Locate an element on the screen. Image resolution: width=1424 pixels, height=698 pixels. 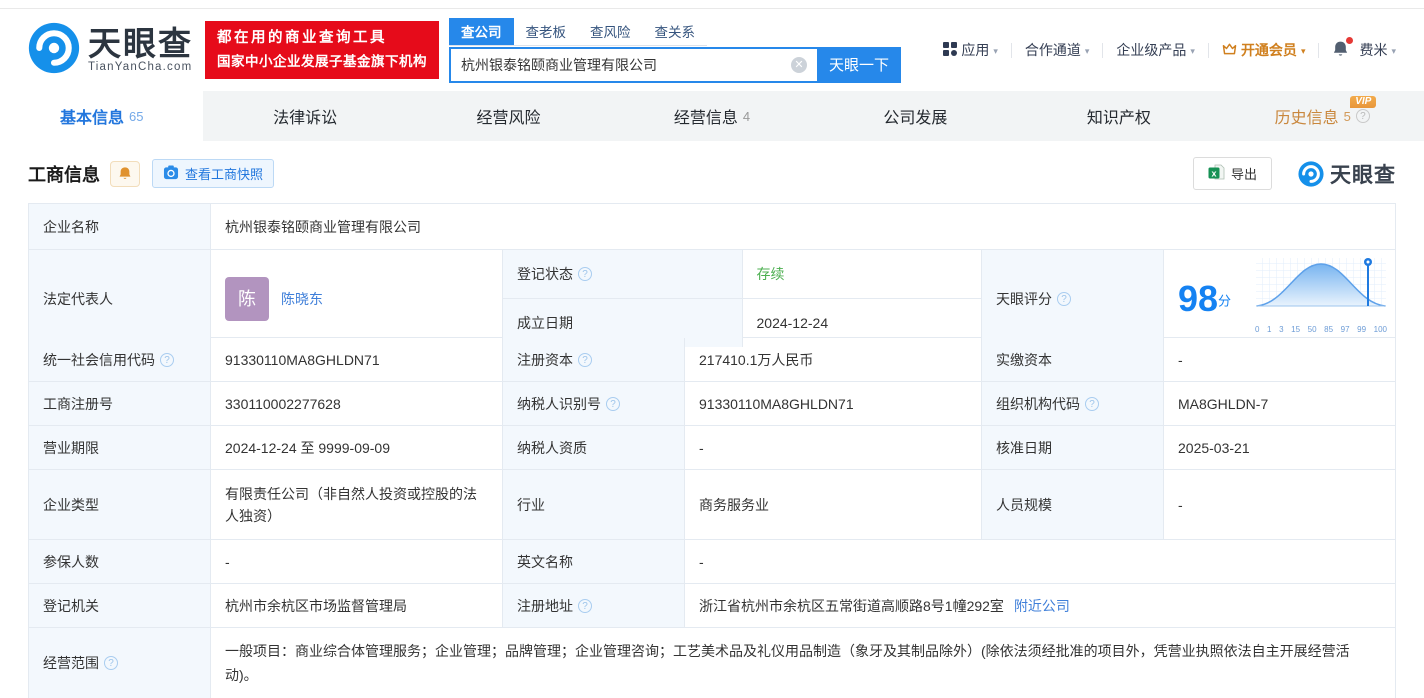
nav-user-menu: 费米 ▾ is located at coordinates (1377, 50).